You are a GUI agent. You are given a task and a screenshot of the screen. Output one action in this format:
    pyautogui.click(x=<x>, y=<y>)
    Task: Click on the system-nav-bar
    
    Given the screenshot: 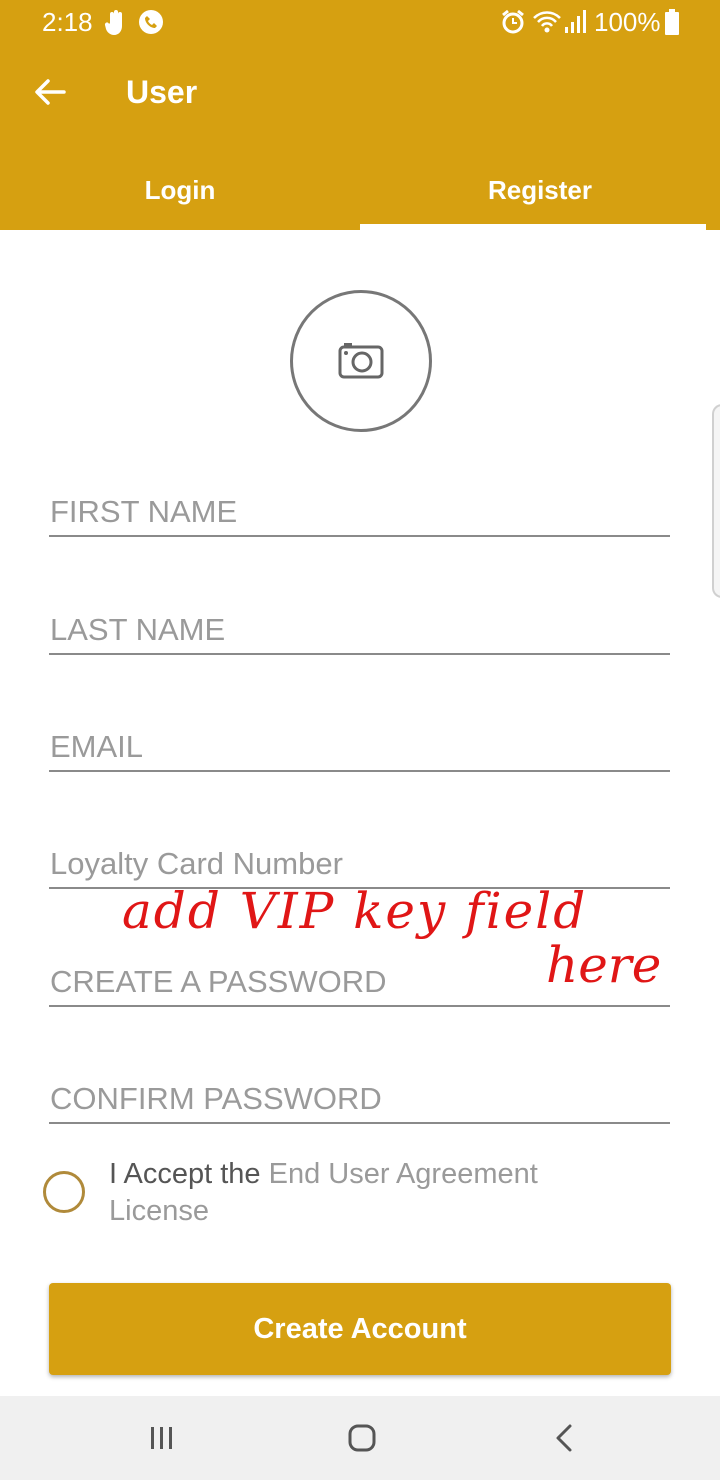 What is the action you would take?
    pyautogui.click(x=360, y=1438)
    